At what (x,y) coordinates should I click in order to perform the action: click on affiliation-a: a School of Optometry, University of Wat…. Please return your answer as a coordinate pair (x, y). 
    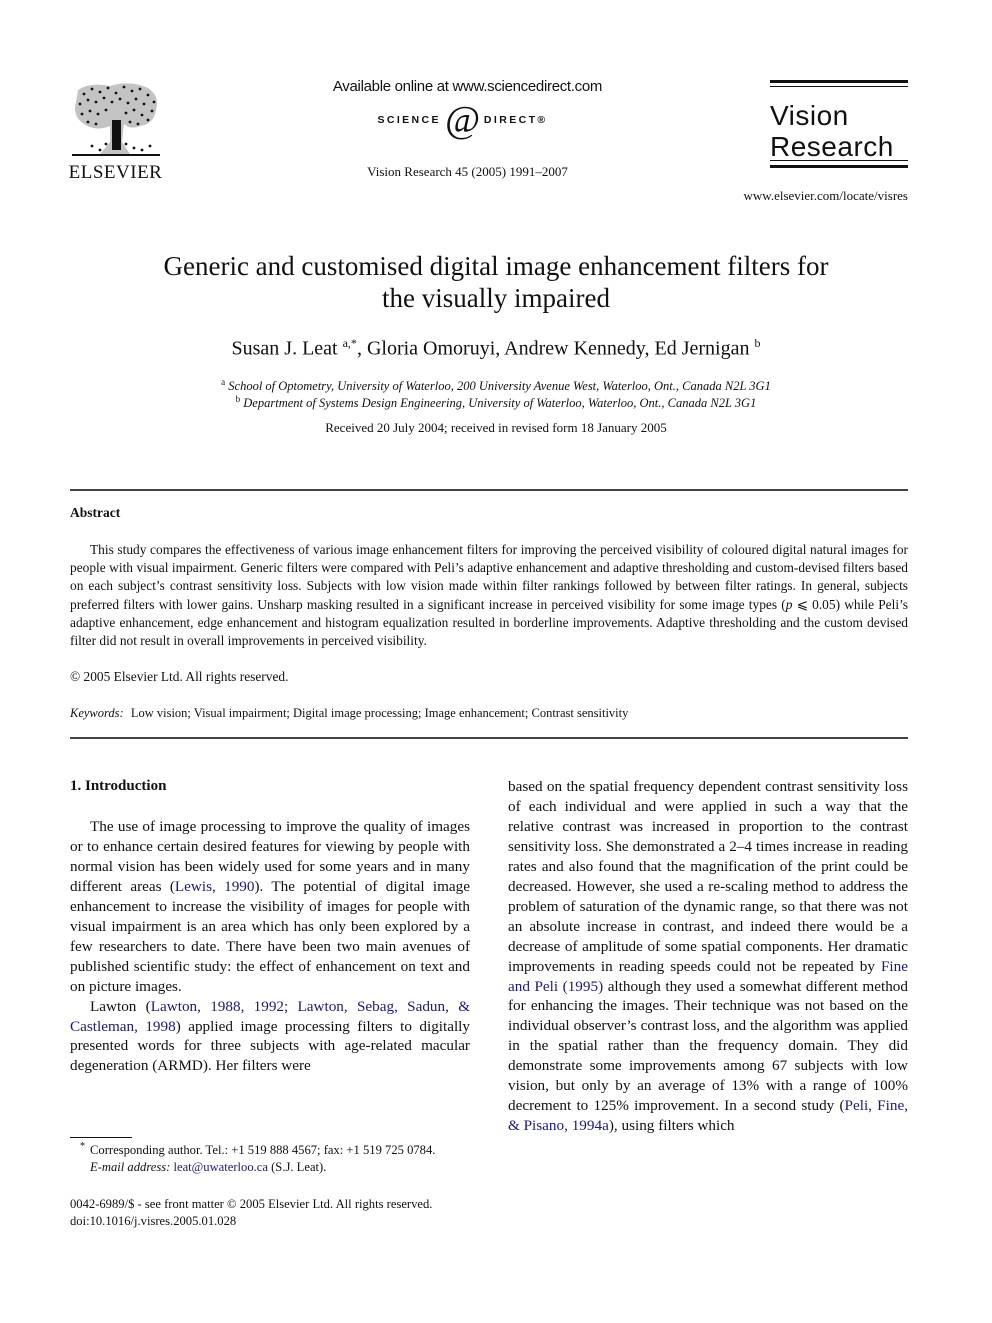
    Looking at the image, I should click on (496, 385).